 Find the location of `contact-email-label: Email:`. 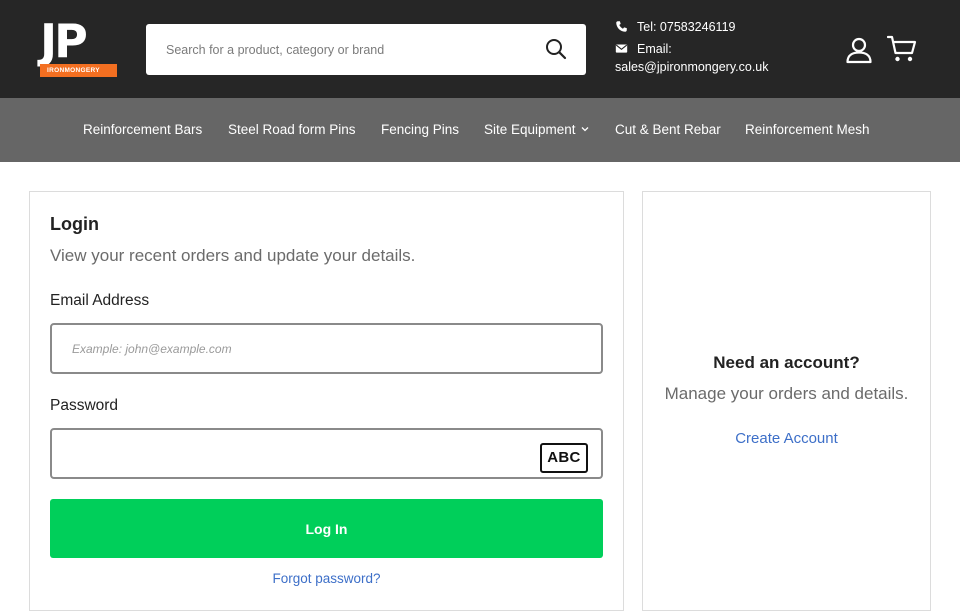

contact-email-label: Email: is located at coordinates (654, 49).